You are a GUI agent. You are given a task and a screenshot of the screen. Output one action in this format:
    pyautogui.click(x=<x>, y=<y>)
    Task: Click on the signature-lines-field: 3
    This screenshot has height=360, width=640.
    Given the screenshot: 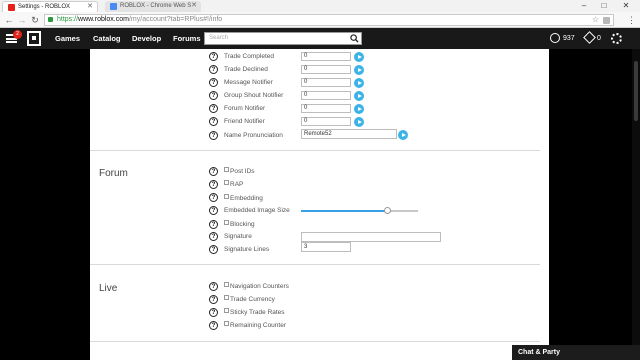 What is the action you would take?
    pyautogui.click(x=326, y=247)
    